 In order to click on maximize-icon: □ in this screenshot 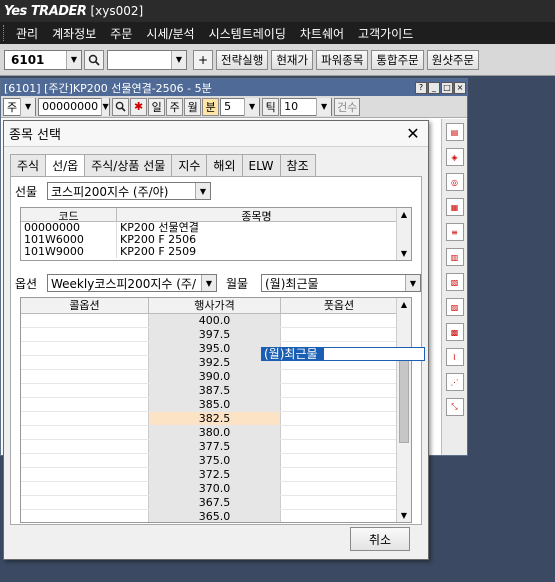, I will do `click(447, 87)`.